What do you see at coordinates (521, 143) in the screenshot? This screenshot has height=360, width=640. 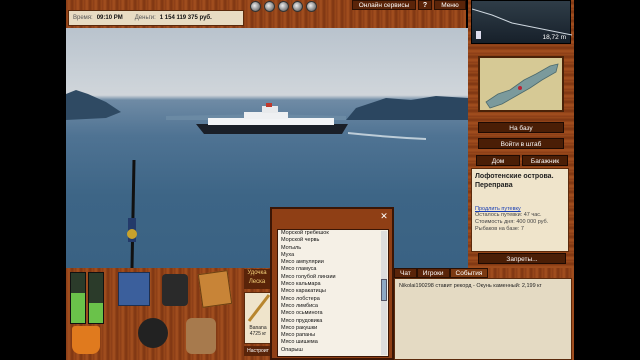 I see `headquarters-button: Войти в штаб` at bounding box center [521, 143].